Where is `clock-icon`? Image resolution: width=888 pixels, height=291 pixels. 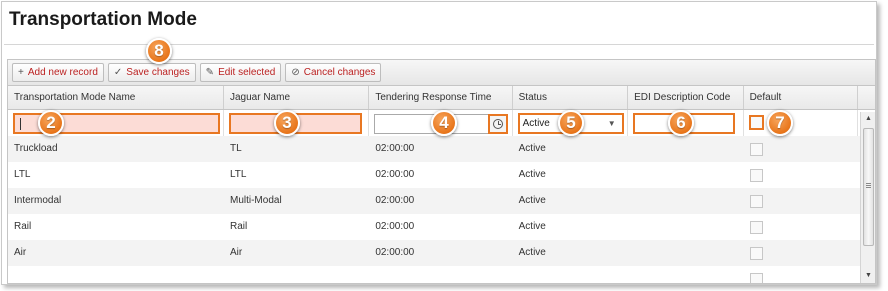
clock-icon is located at coordinates (498, 124).